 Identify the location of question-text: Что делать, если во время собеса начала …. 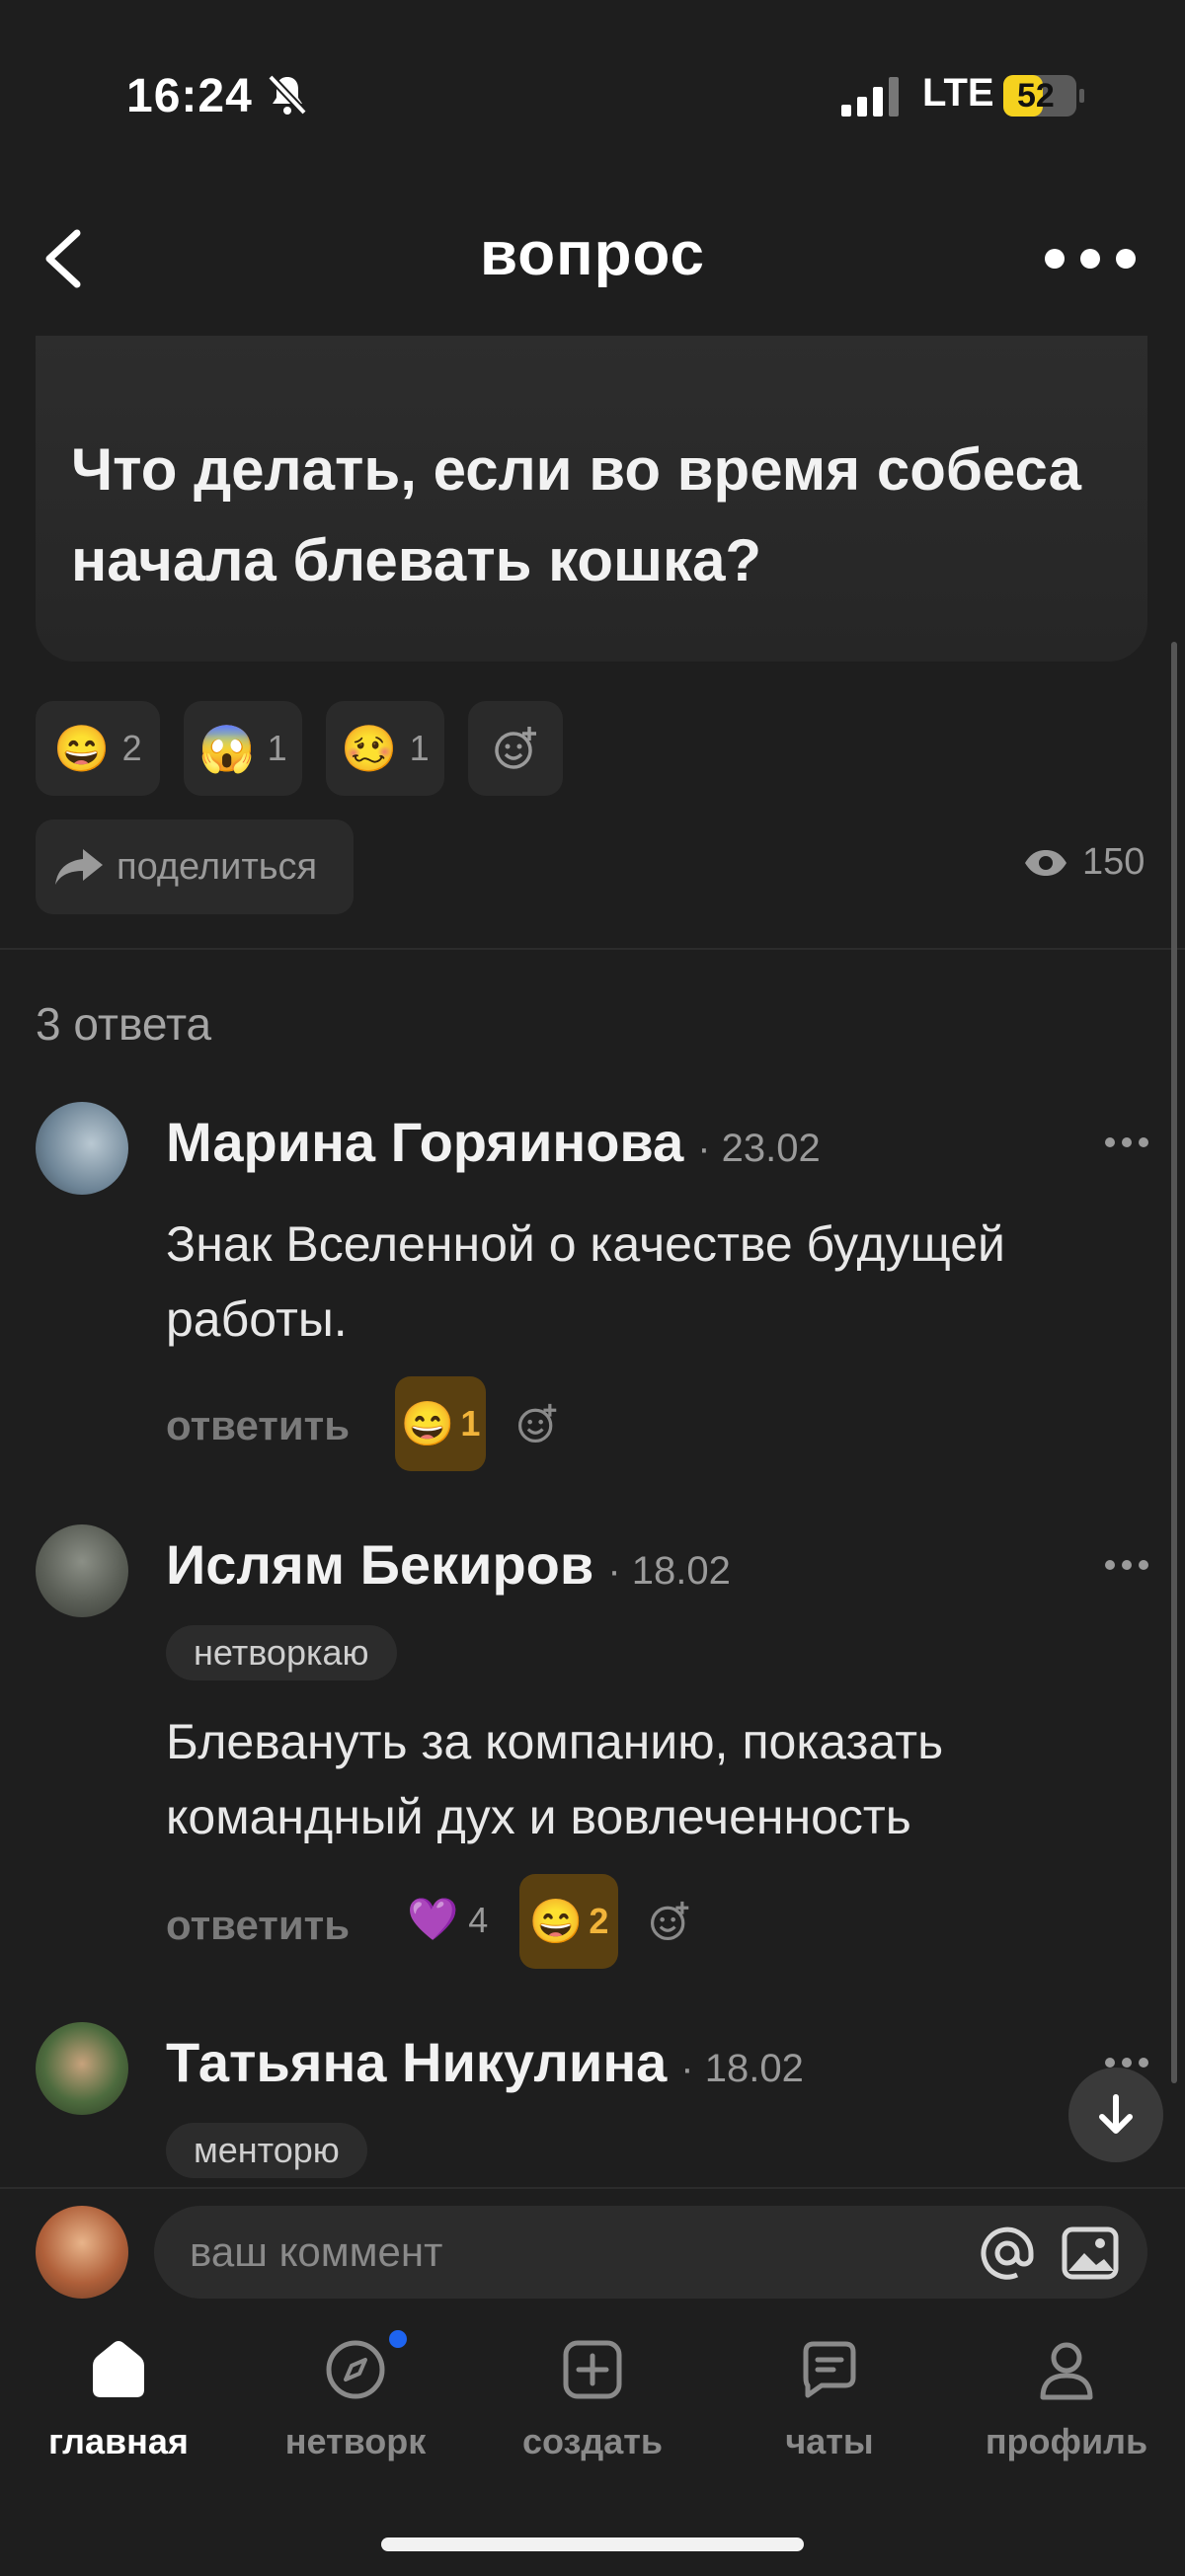
(576, 514).